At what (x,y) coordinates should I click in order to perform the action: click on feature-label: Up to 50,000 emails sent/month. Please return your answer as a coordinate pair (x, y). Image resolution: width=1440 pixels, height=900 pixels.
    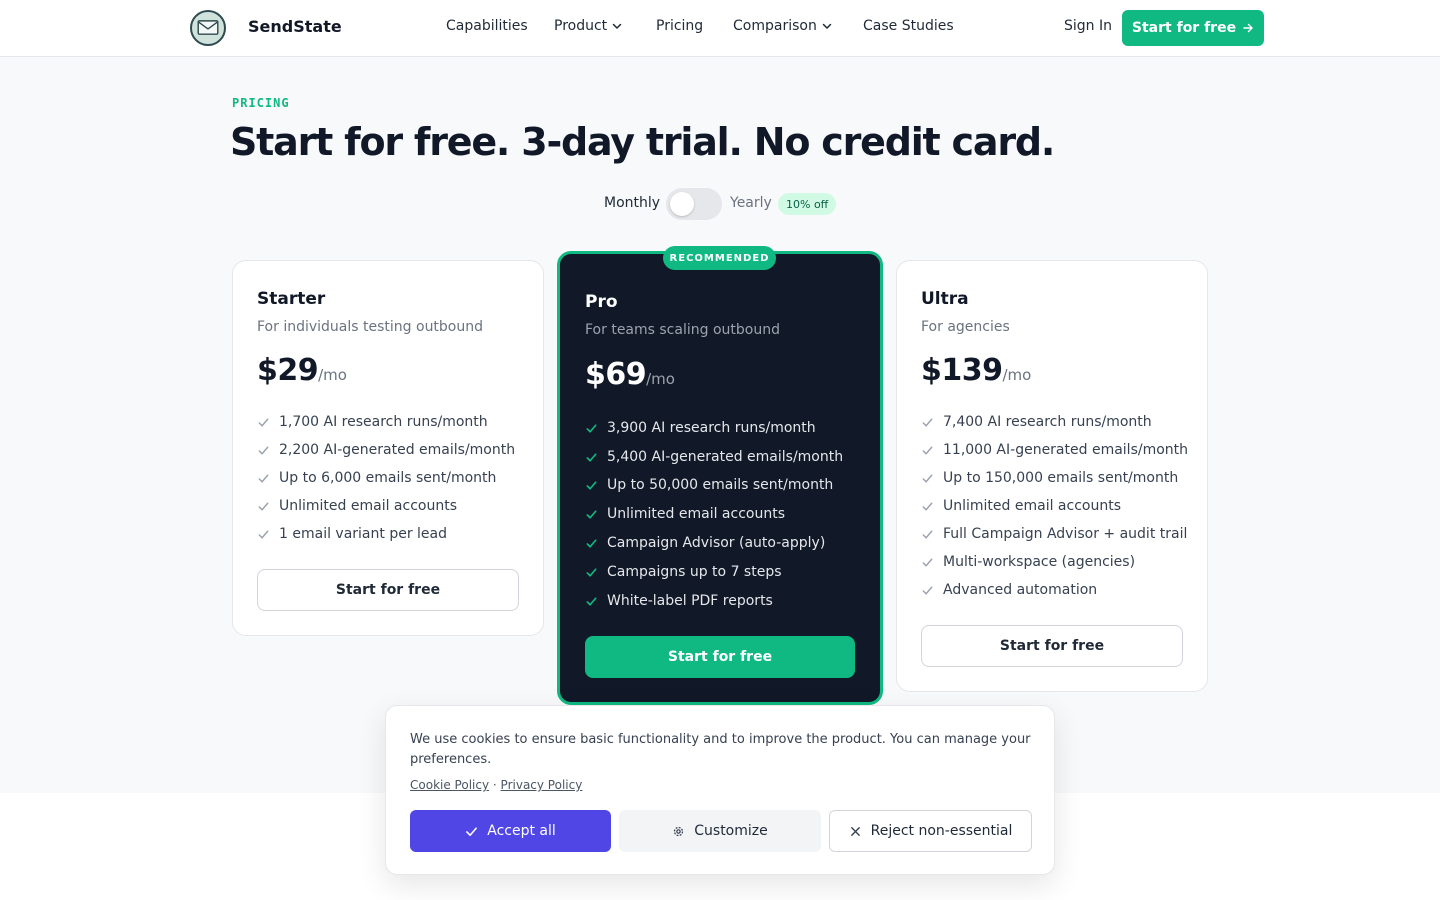
    Looking at the image, I should click on (720, 485).